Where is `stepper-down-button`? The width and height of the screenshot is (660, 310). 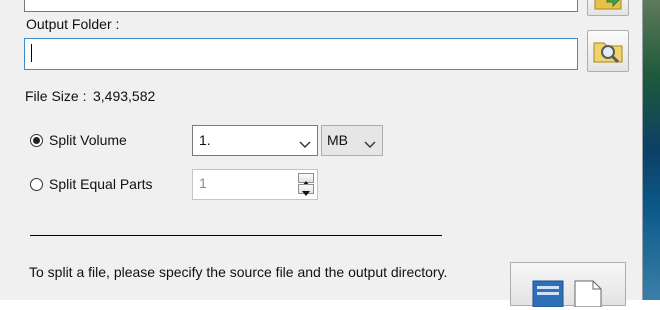 stepper-down-button is located at coordinates (306, 190).